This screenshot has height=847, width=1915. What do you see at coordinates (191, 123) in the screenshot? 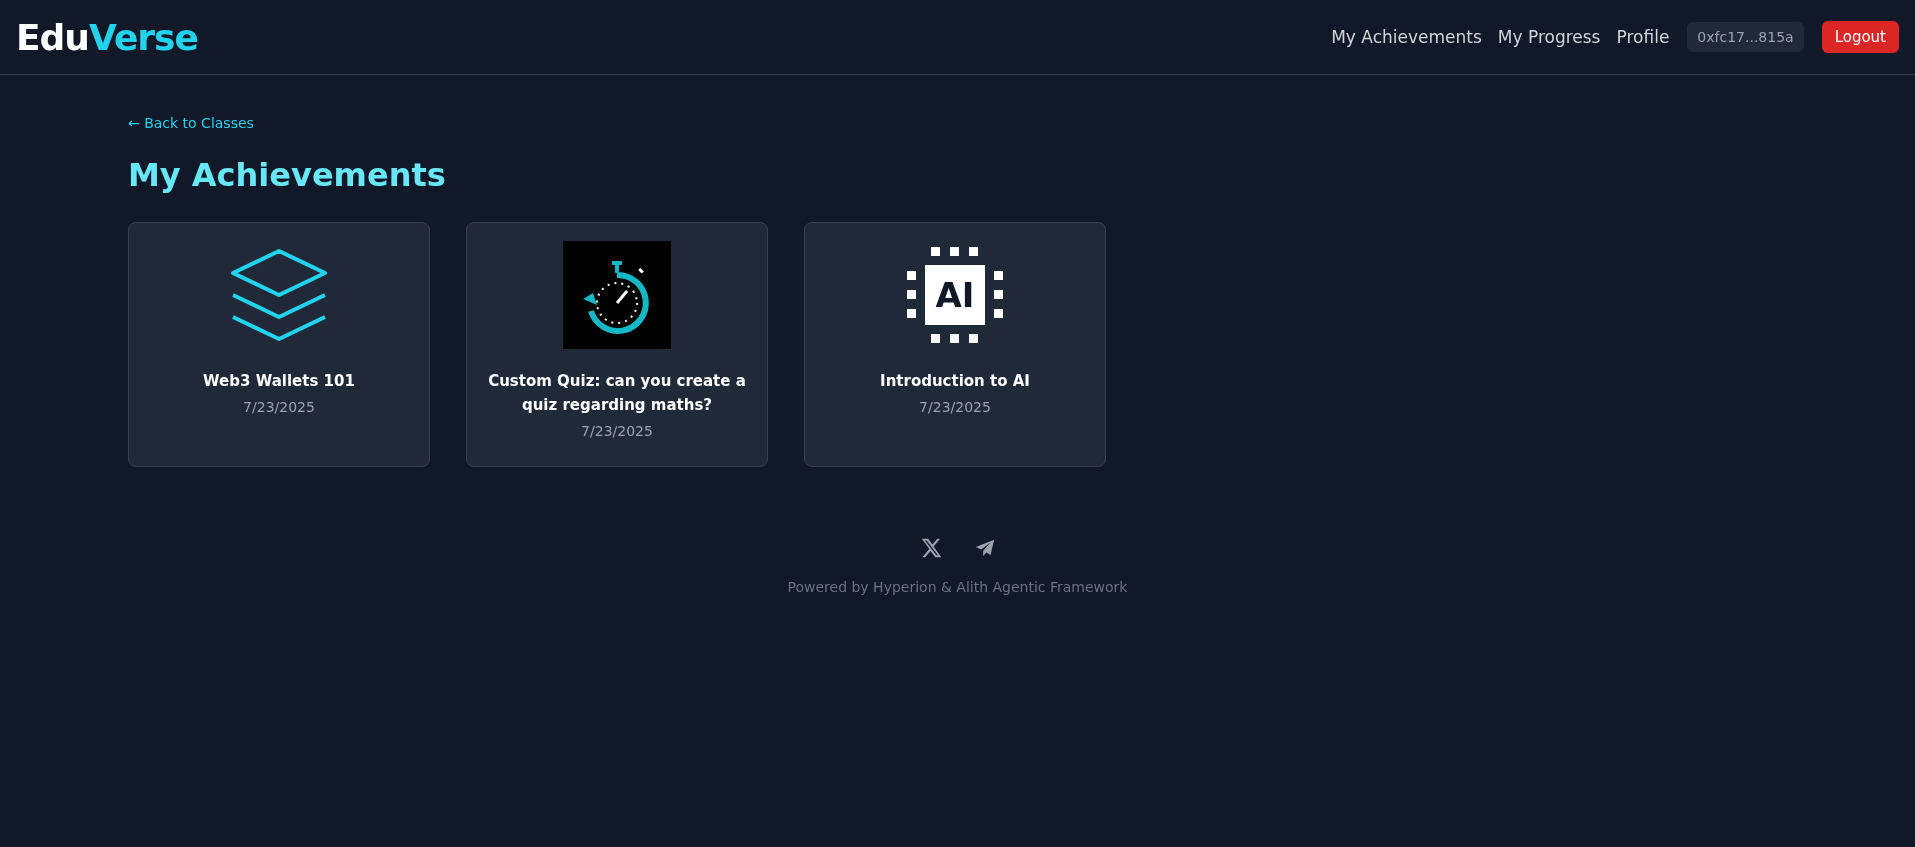
I see `back-link: ← Back to Classes` at bounding box center [191, 123].